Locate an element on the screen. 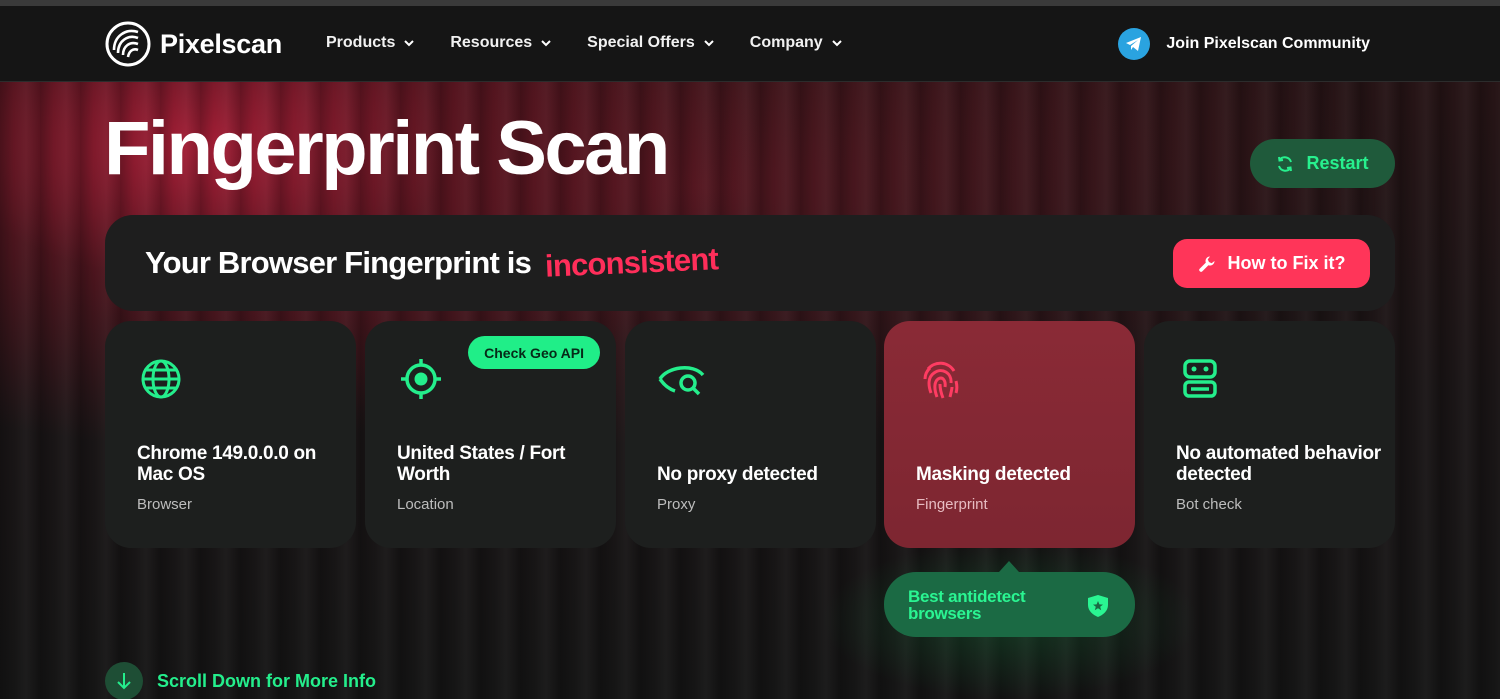 This screenshot has width=1500, height=699. join-community-label: Join Pixelscan Community is located at coordinates (1268, 43).